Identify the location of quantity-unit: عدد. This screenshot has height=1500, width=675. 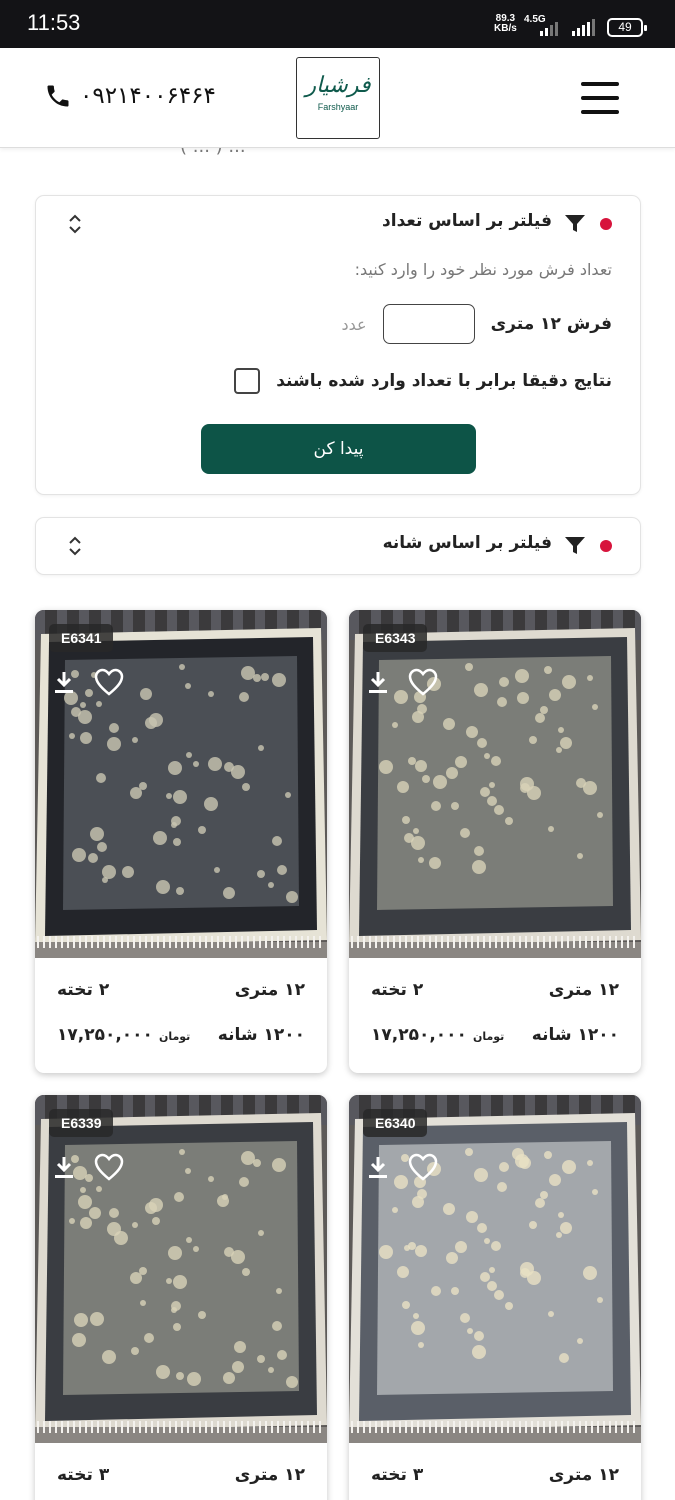
(354, 324).